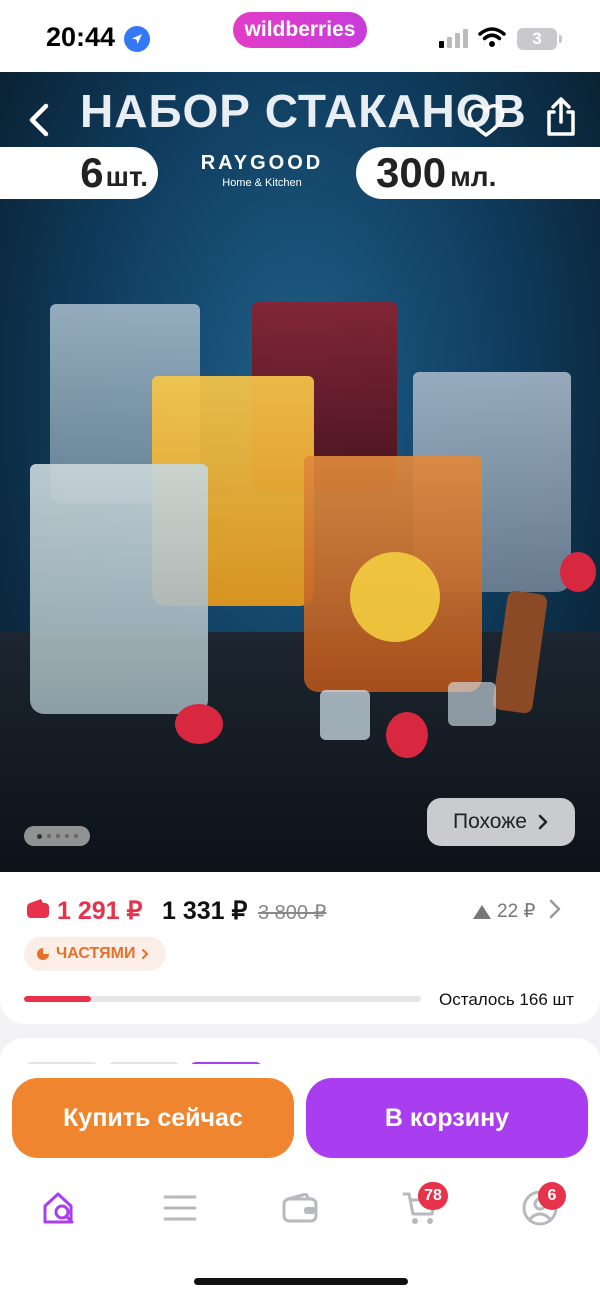 The image size is (600, 1297). I want to click on gallery-pagination, so click(57, 836).